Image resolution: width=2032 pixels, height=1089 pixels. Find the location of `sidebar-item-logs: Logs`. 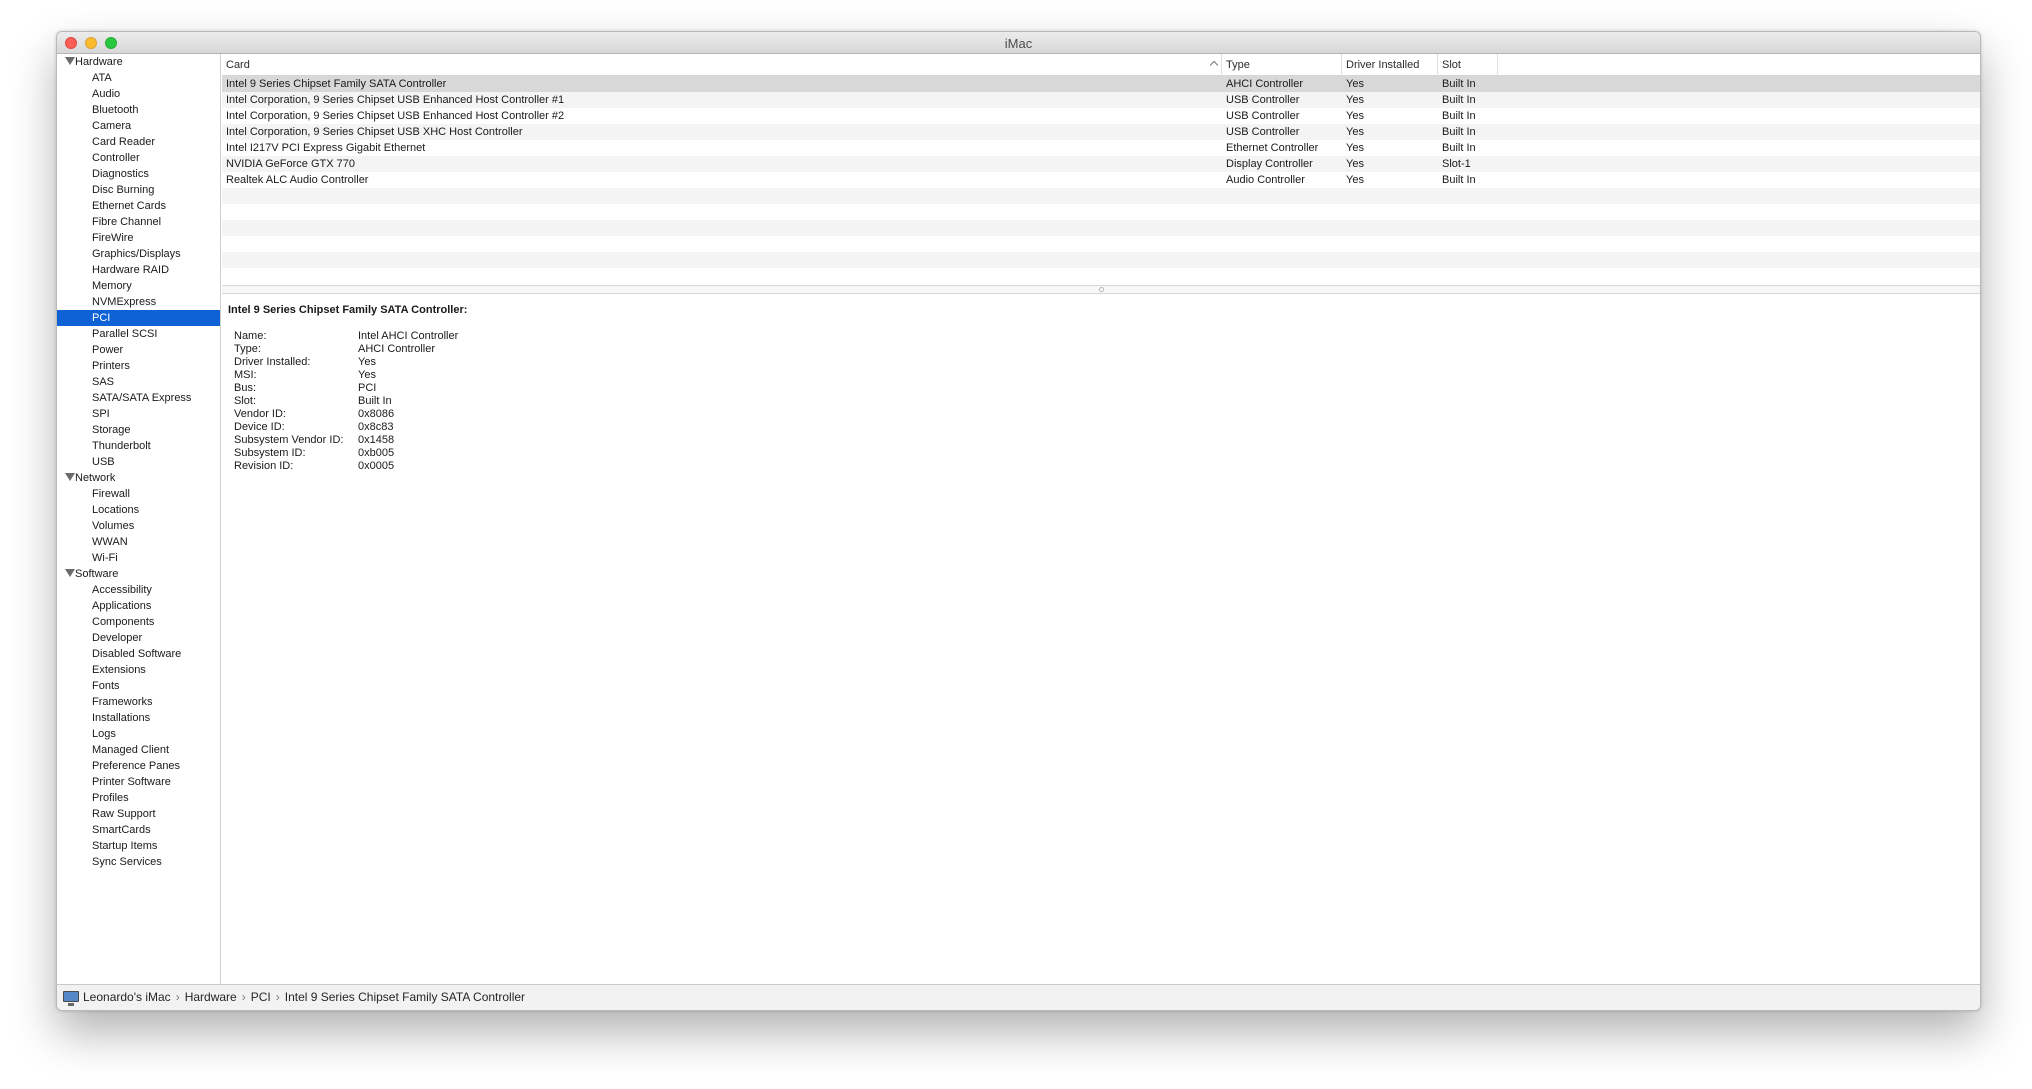

sidebar-item-logs: Logs is located at coordinates (138, 734).